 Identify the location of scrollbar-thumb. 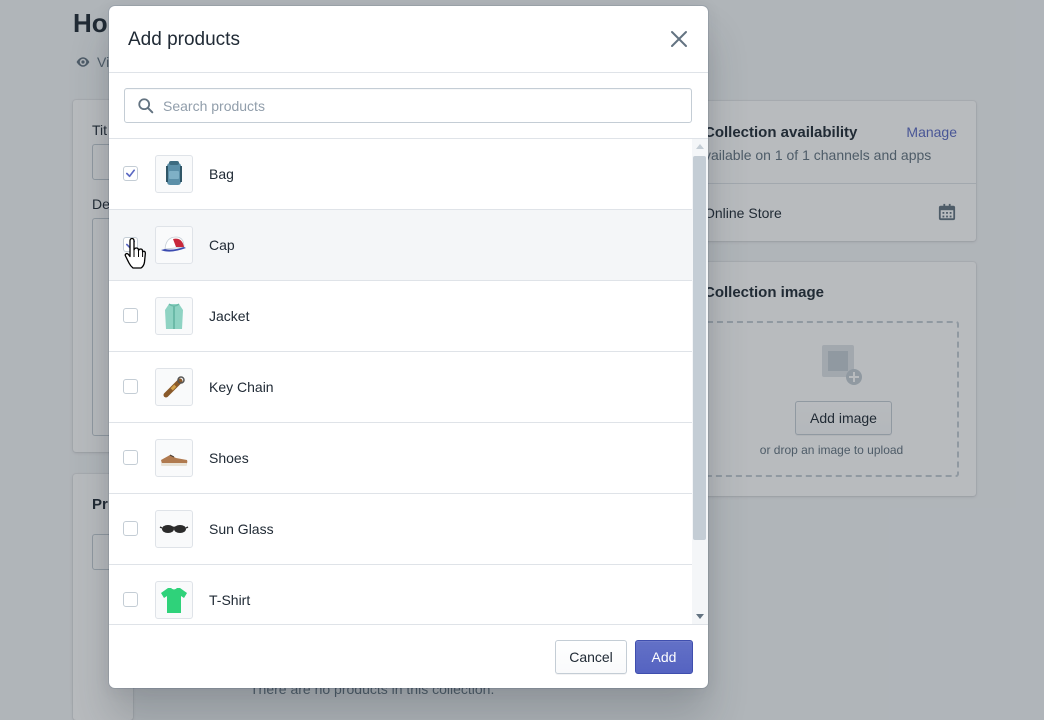
(699, 348).